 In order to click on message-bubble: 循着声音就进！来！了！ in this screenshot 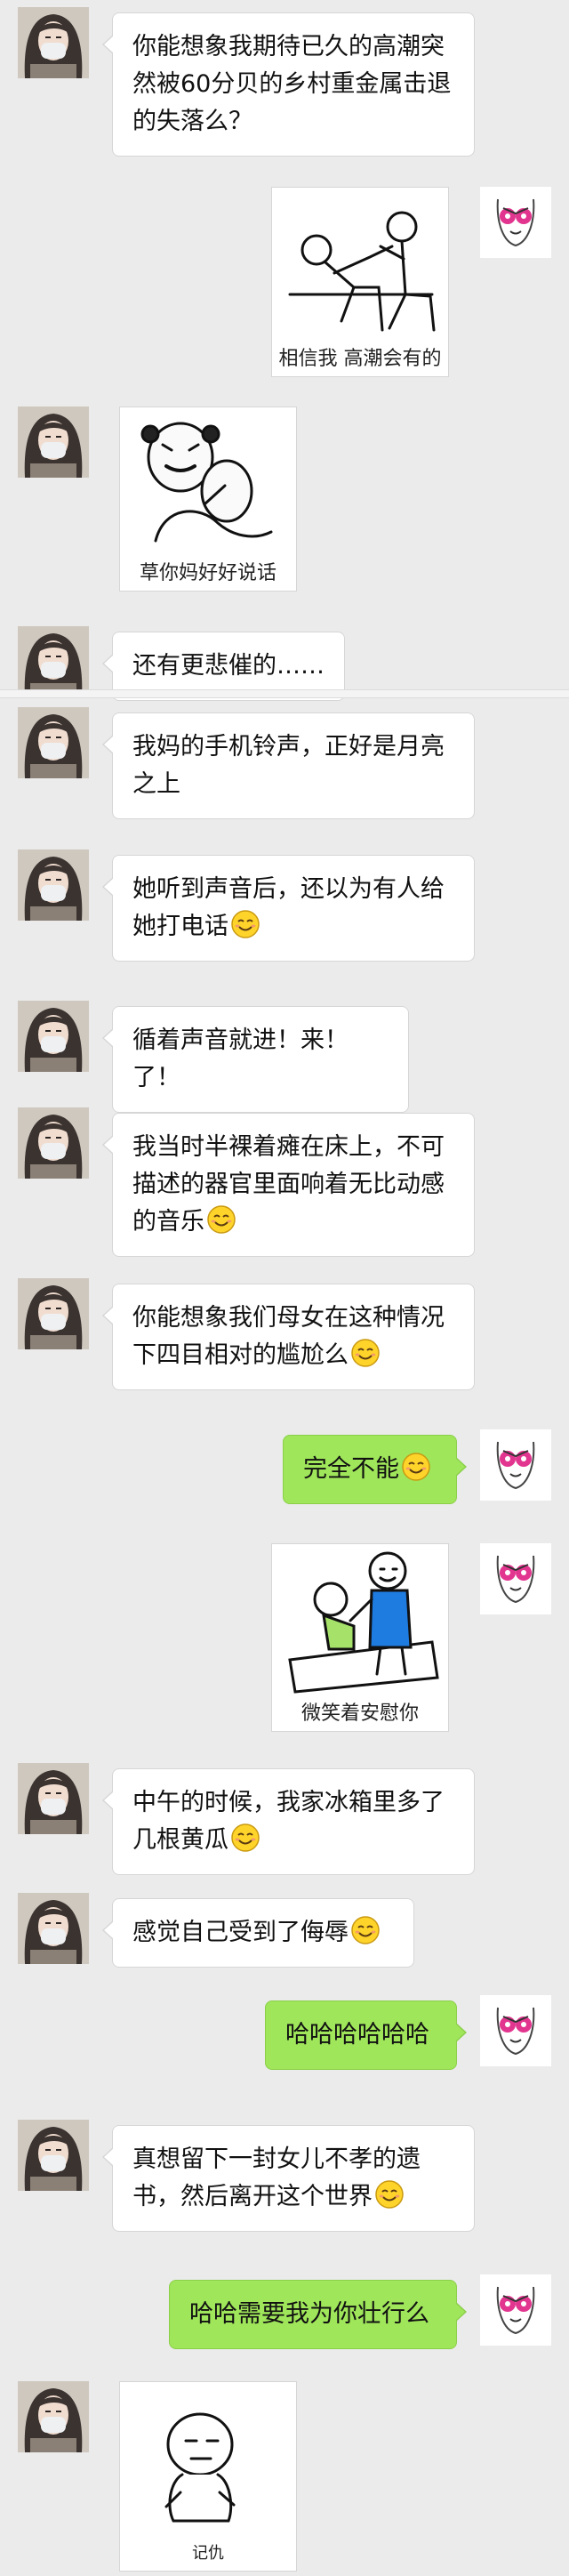, I will do `click(256, 1059)`.